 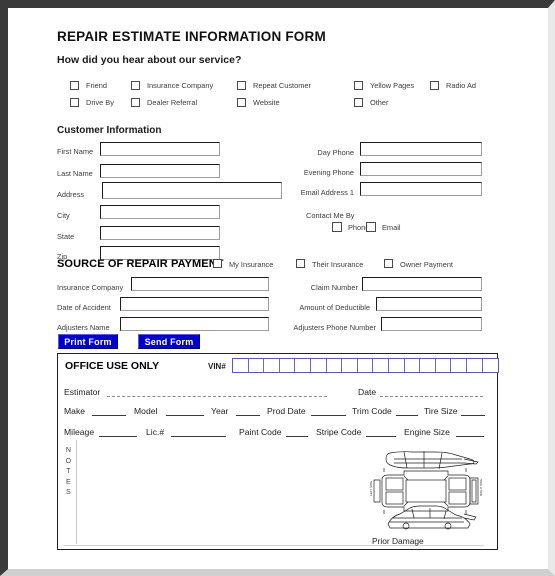 I want to click on checkbox-owner-payment, so click(x=388, y=263).